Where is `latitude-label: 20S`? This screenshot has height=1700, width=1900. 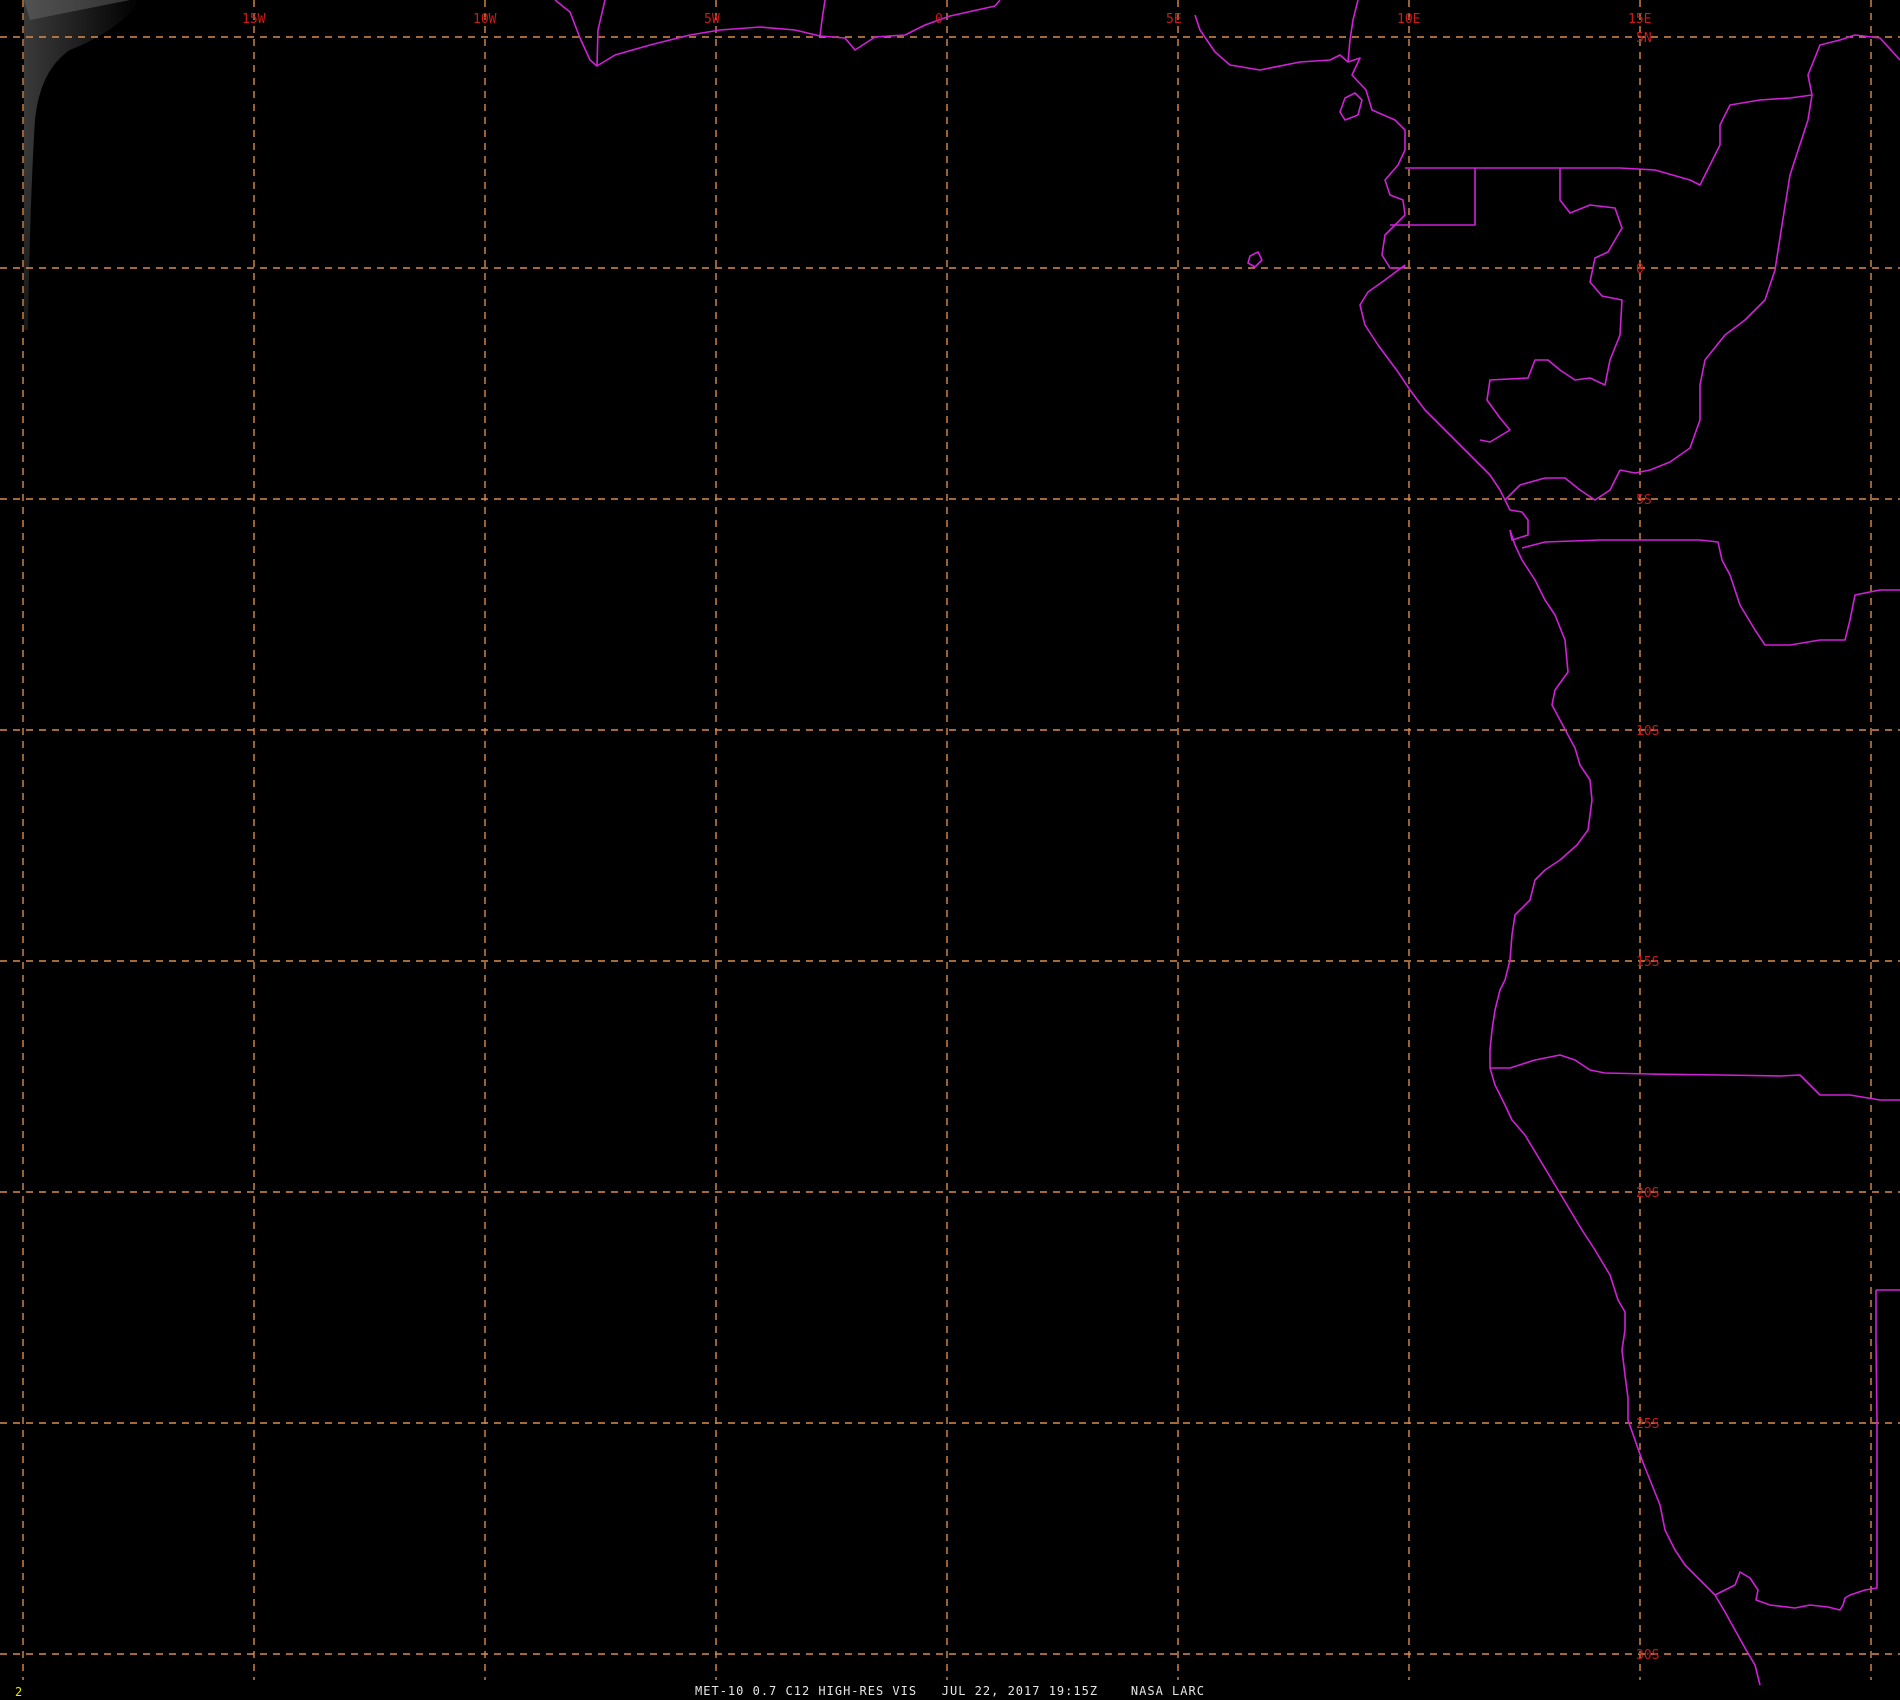
latitude-label: 20S is located at coordinates (1647, 1193).